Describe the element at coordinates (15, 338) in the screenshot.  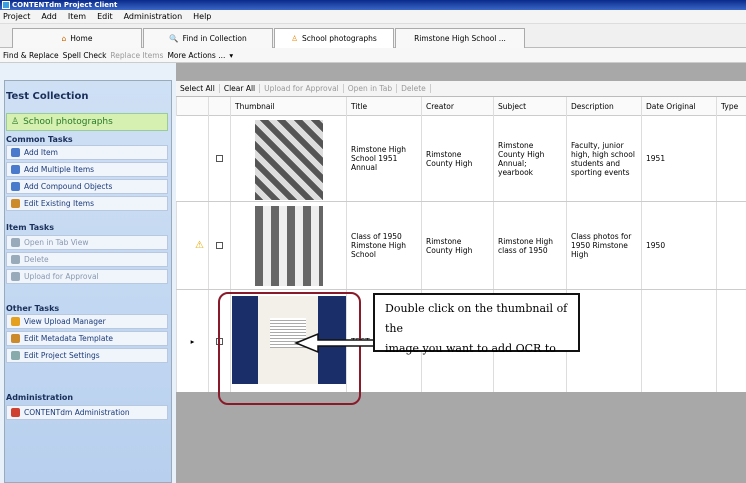
I see `metadata-icon` at that location.